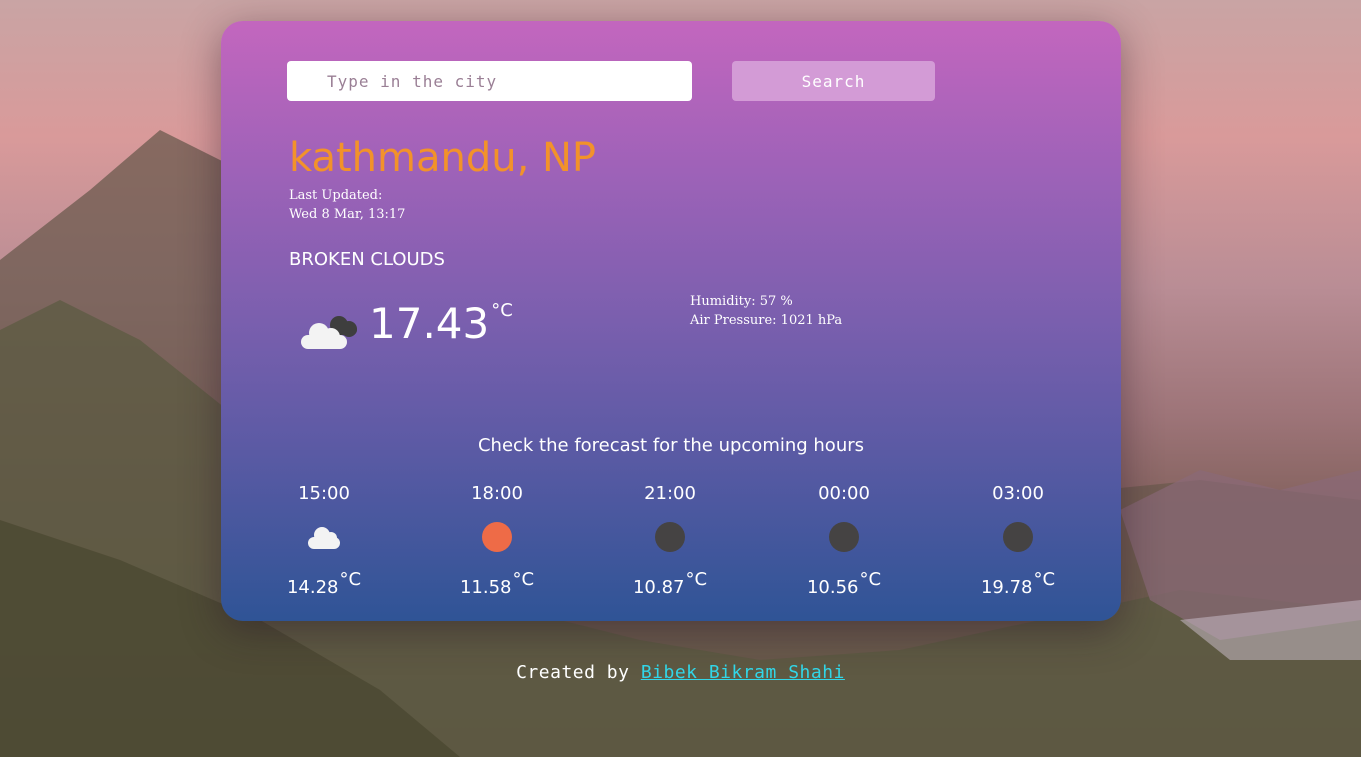  Describe the element at coordinates (844, 493) in the screenshot. I see `forecast-time: 00:00` at that location.